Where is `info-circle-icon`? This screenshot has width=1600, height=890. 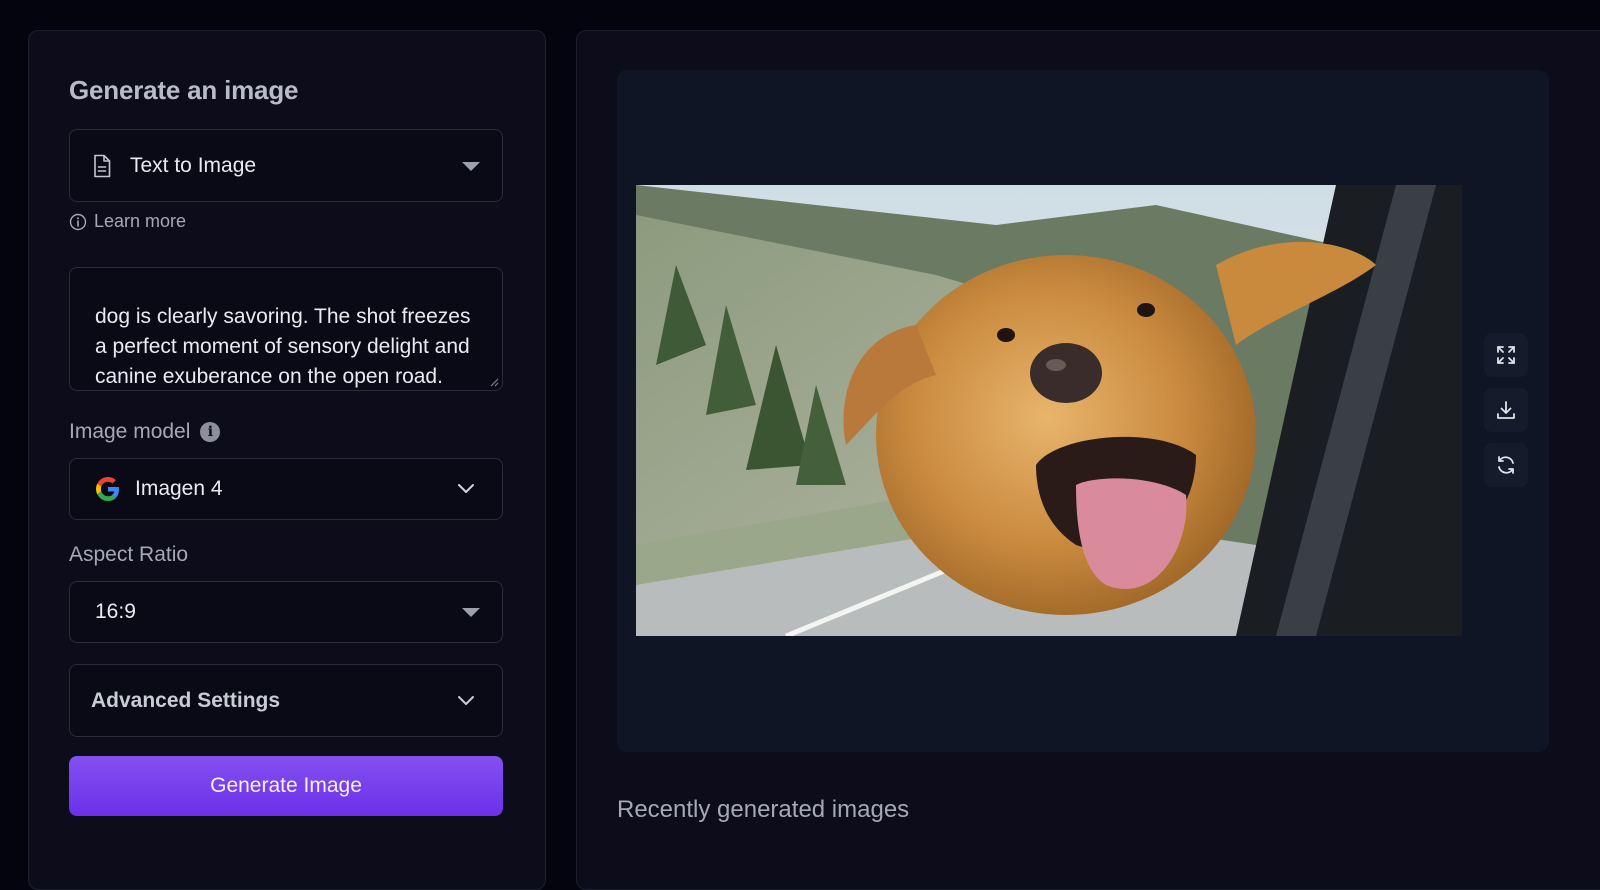 info-circle-icon is located at coordinates (78, 221).